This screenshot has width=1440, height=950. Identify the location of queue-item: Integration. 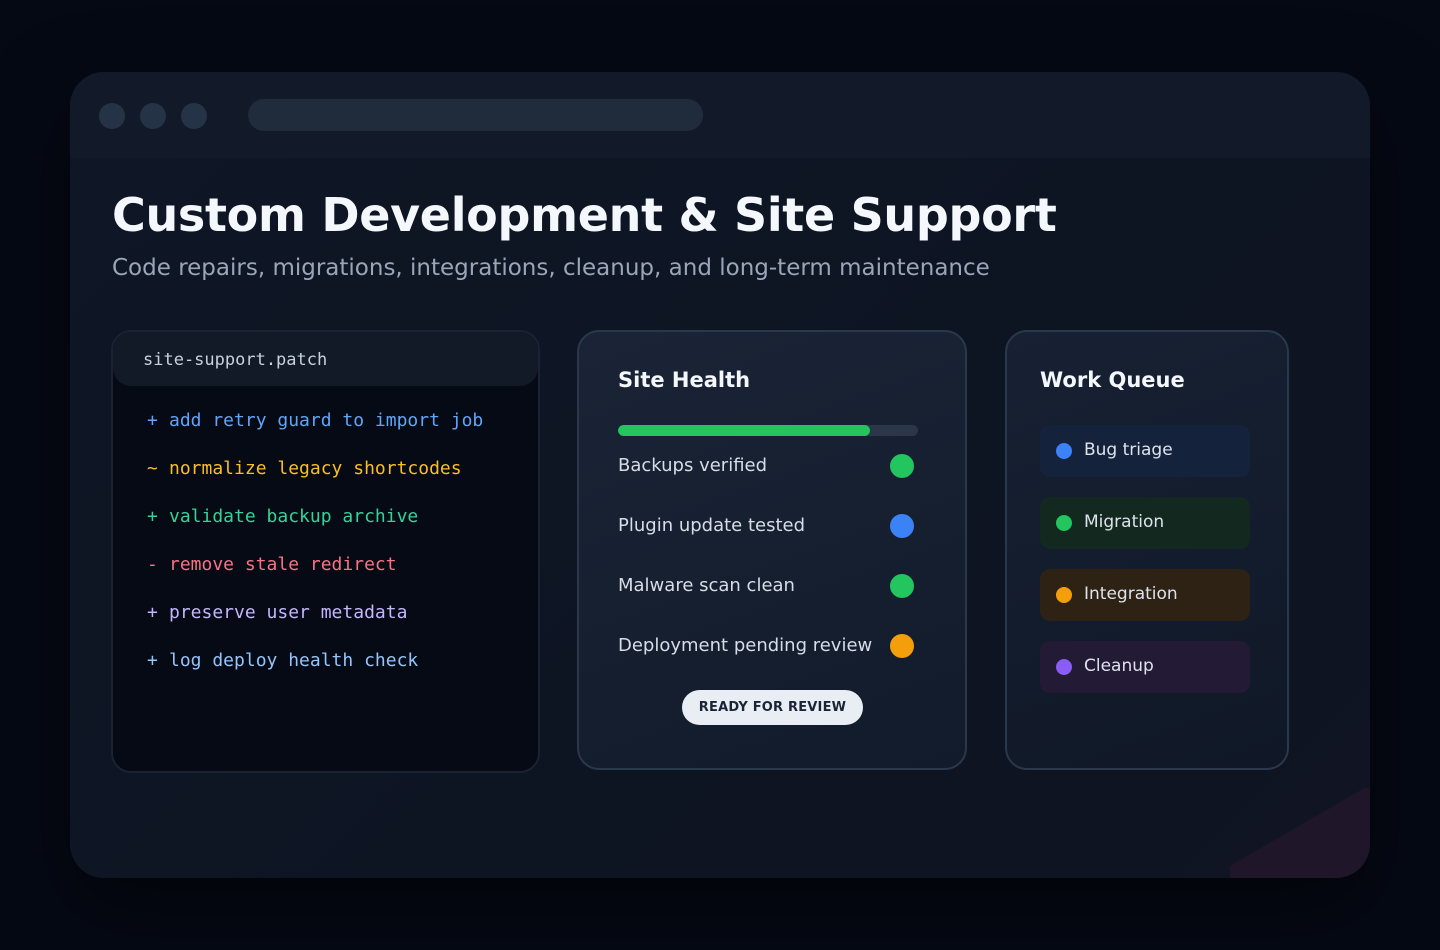
(1145, 595).